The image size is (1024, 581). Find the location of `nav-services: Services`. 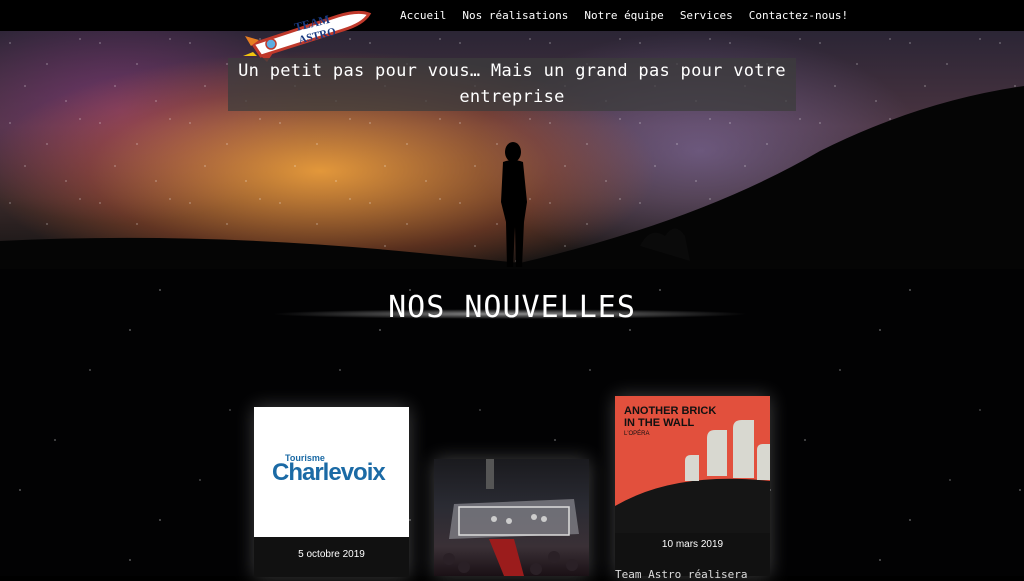

nav-services: Services is located at coordinates (706, 15).